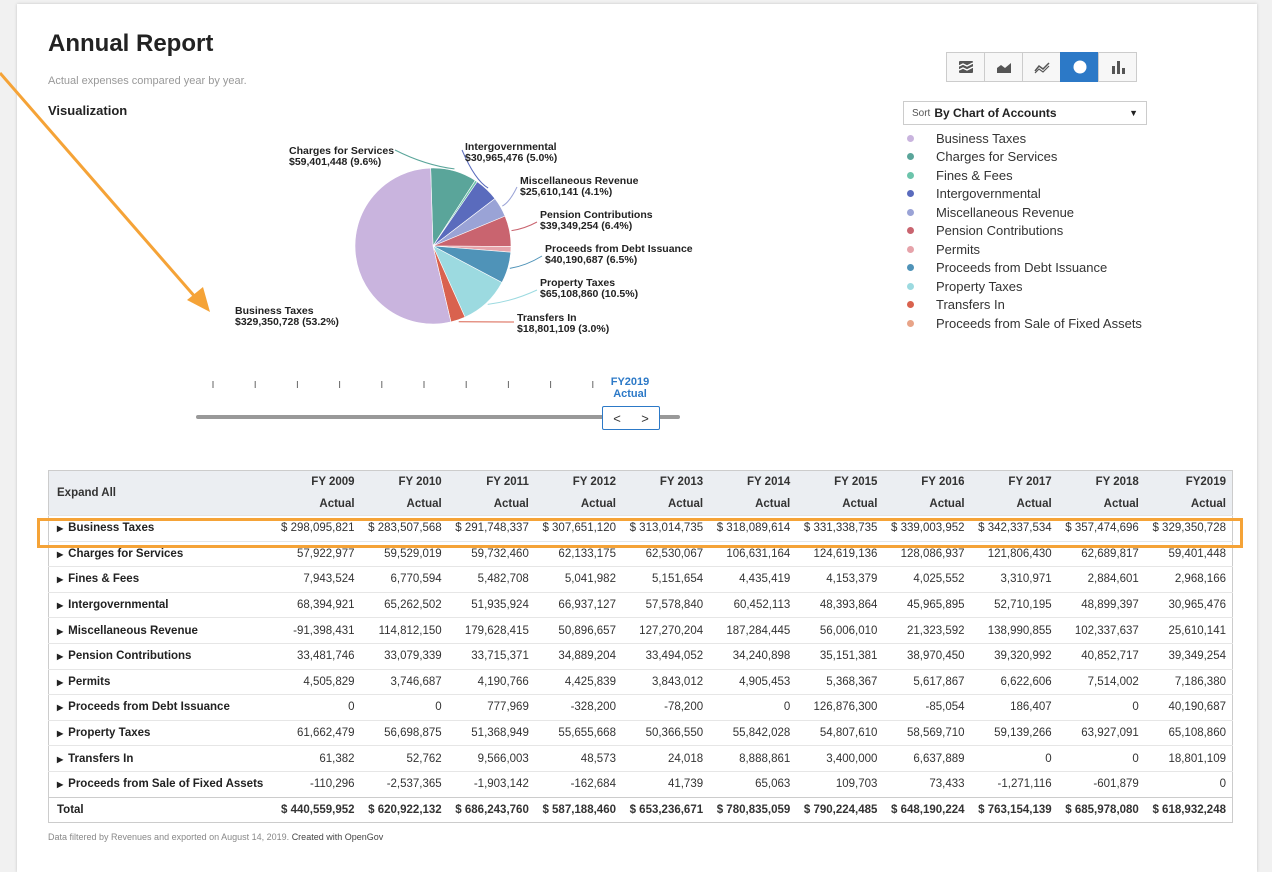  I want to click on legend-item-property-taxes: Property Taxes, so click(1024, 286).